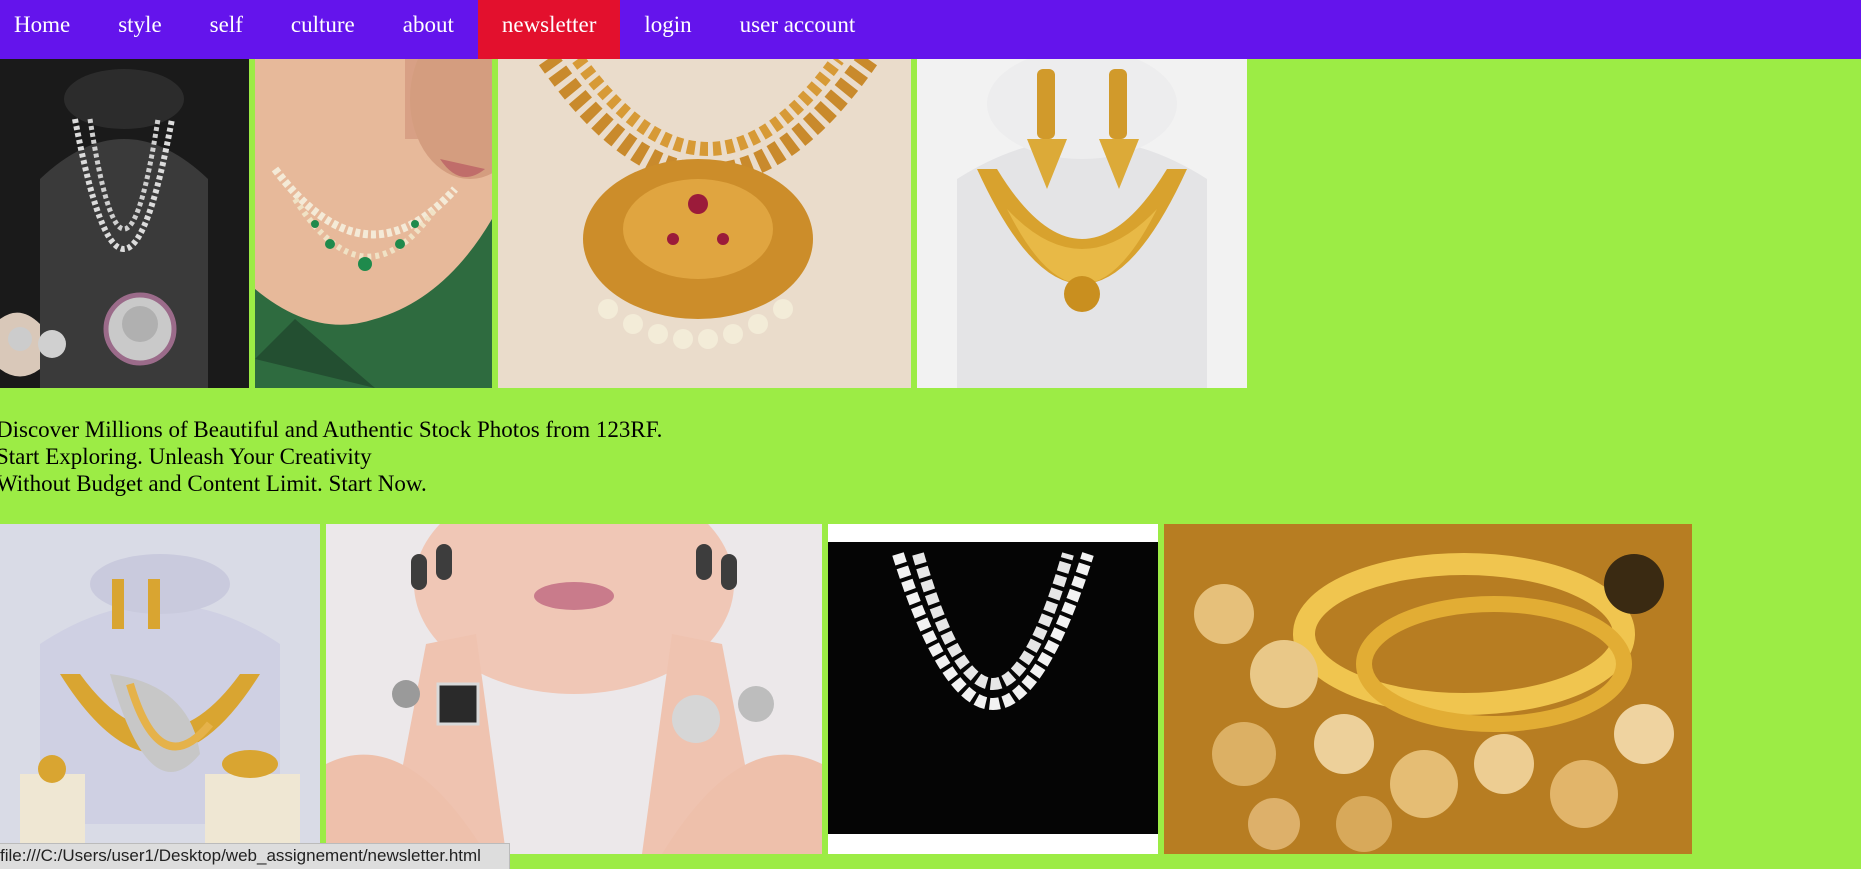 Image resolution: width=1861 pixels, height=869 pixels. Describe the element at coordinates (1082, 223) in the screenshot. I see `photo-gold-necklace-earrings` at that location.